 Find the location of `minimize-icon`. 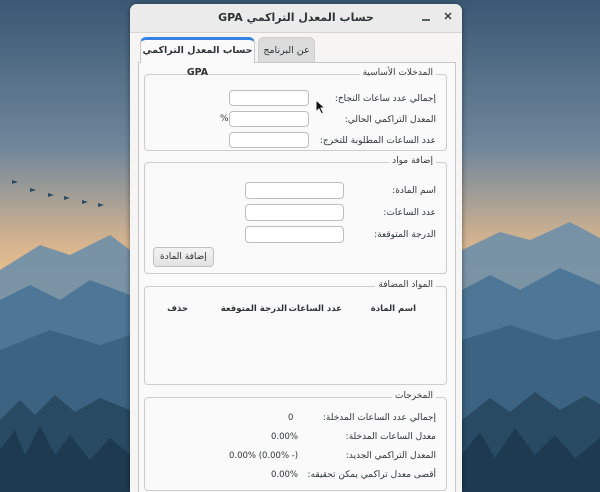

minimize-icon is located at coordinates (426, 20).